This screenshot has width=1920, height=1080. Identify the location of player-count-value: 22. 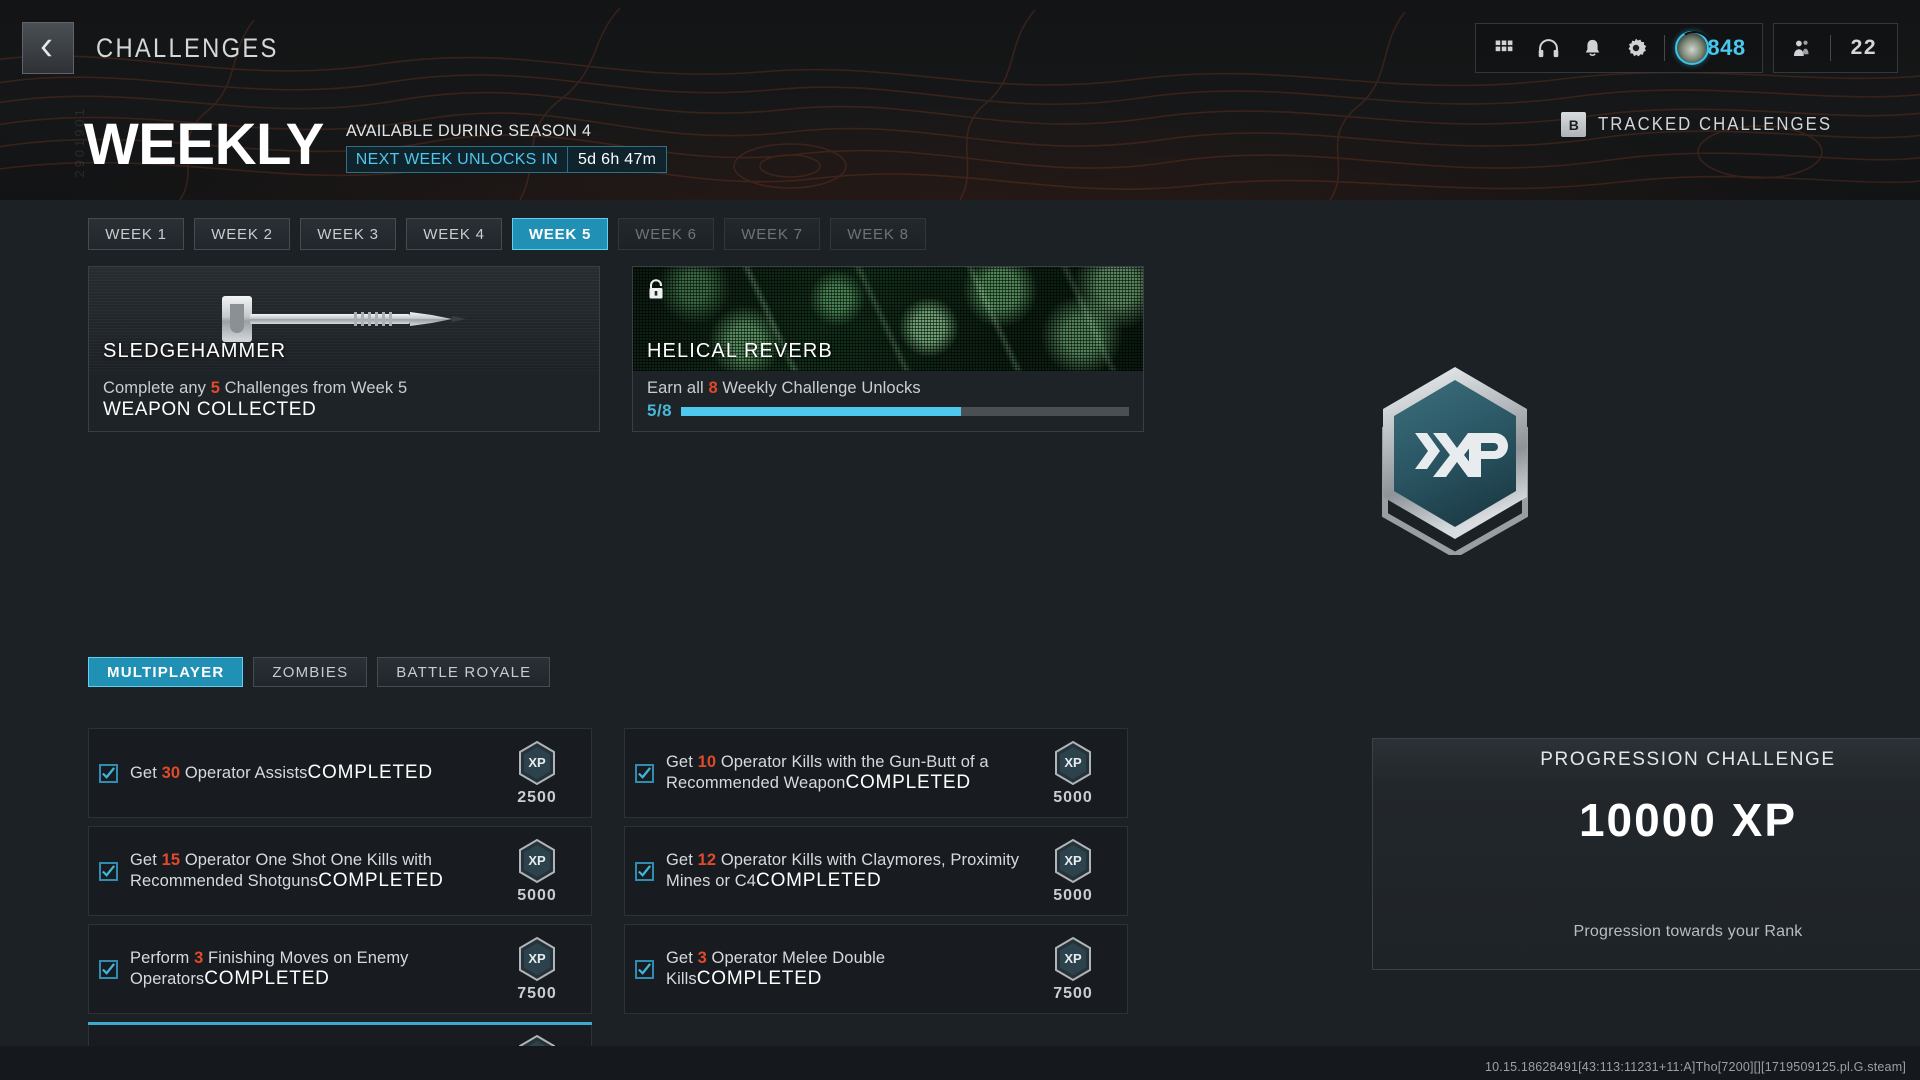
(1863, 47).